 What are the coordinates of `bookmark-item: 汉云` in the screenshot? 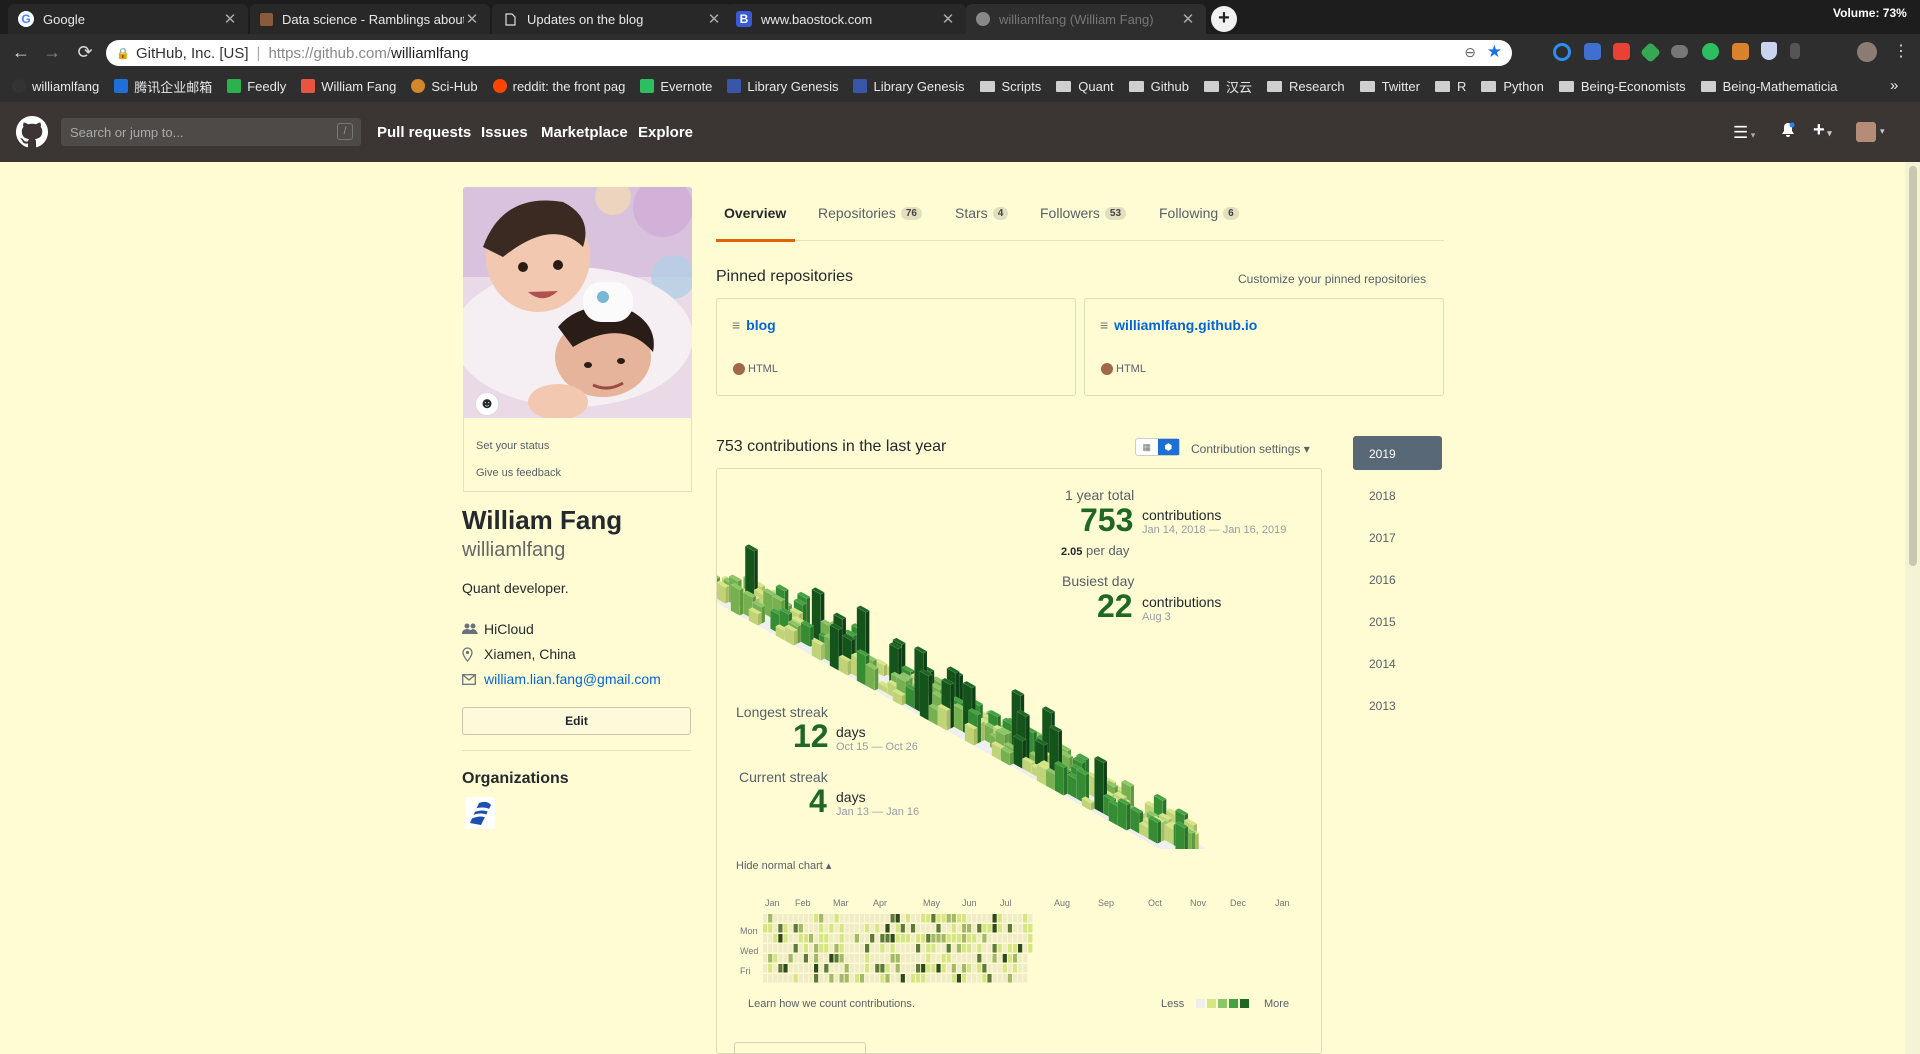 It's located at (1227, 86).